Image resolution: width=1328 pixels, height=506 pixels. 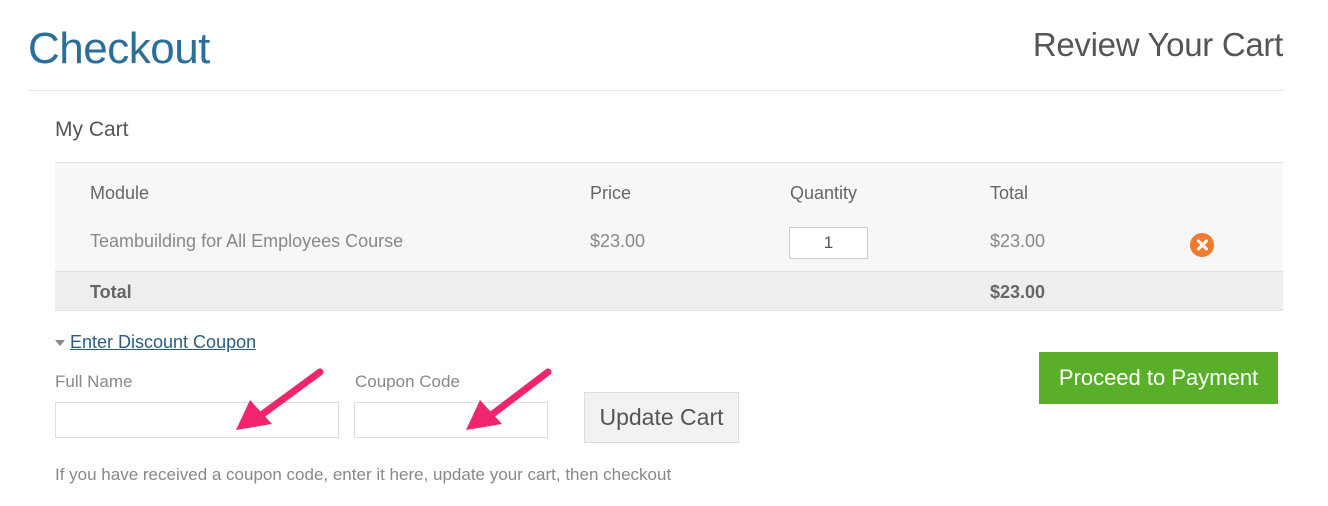 I want to click on coupon-code-label: Coupon Code, so click(x=407, y=381).